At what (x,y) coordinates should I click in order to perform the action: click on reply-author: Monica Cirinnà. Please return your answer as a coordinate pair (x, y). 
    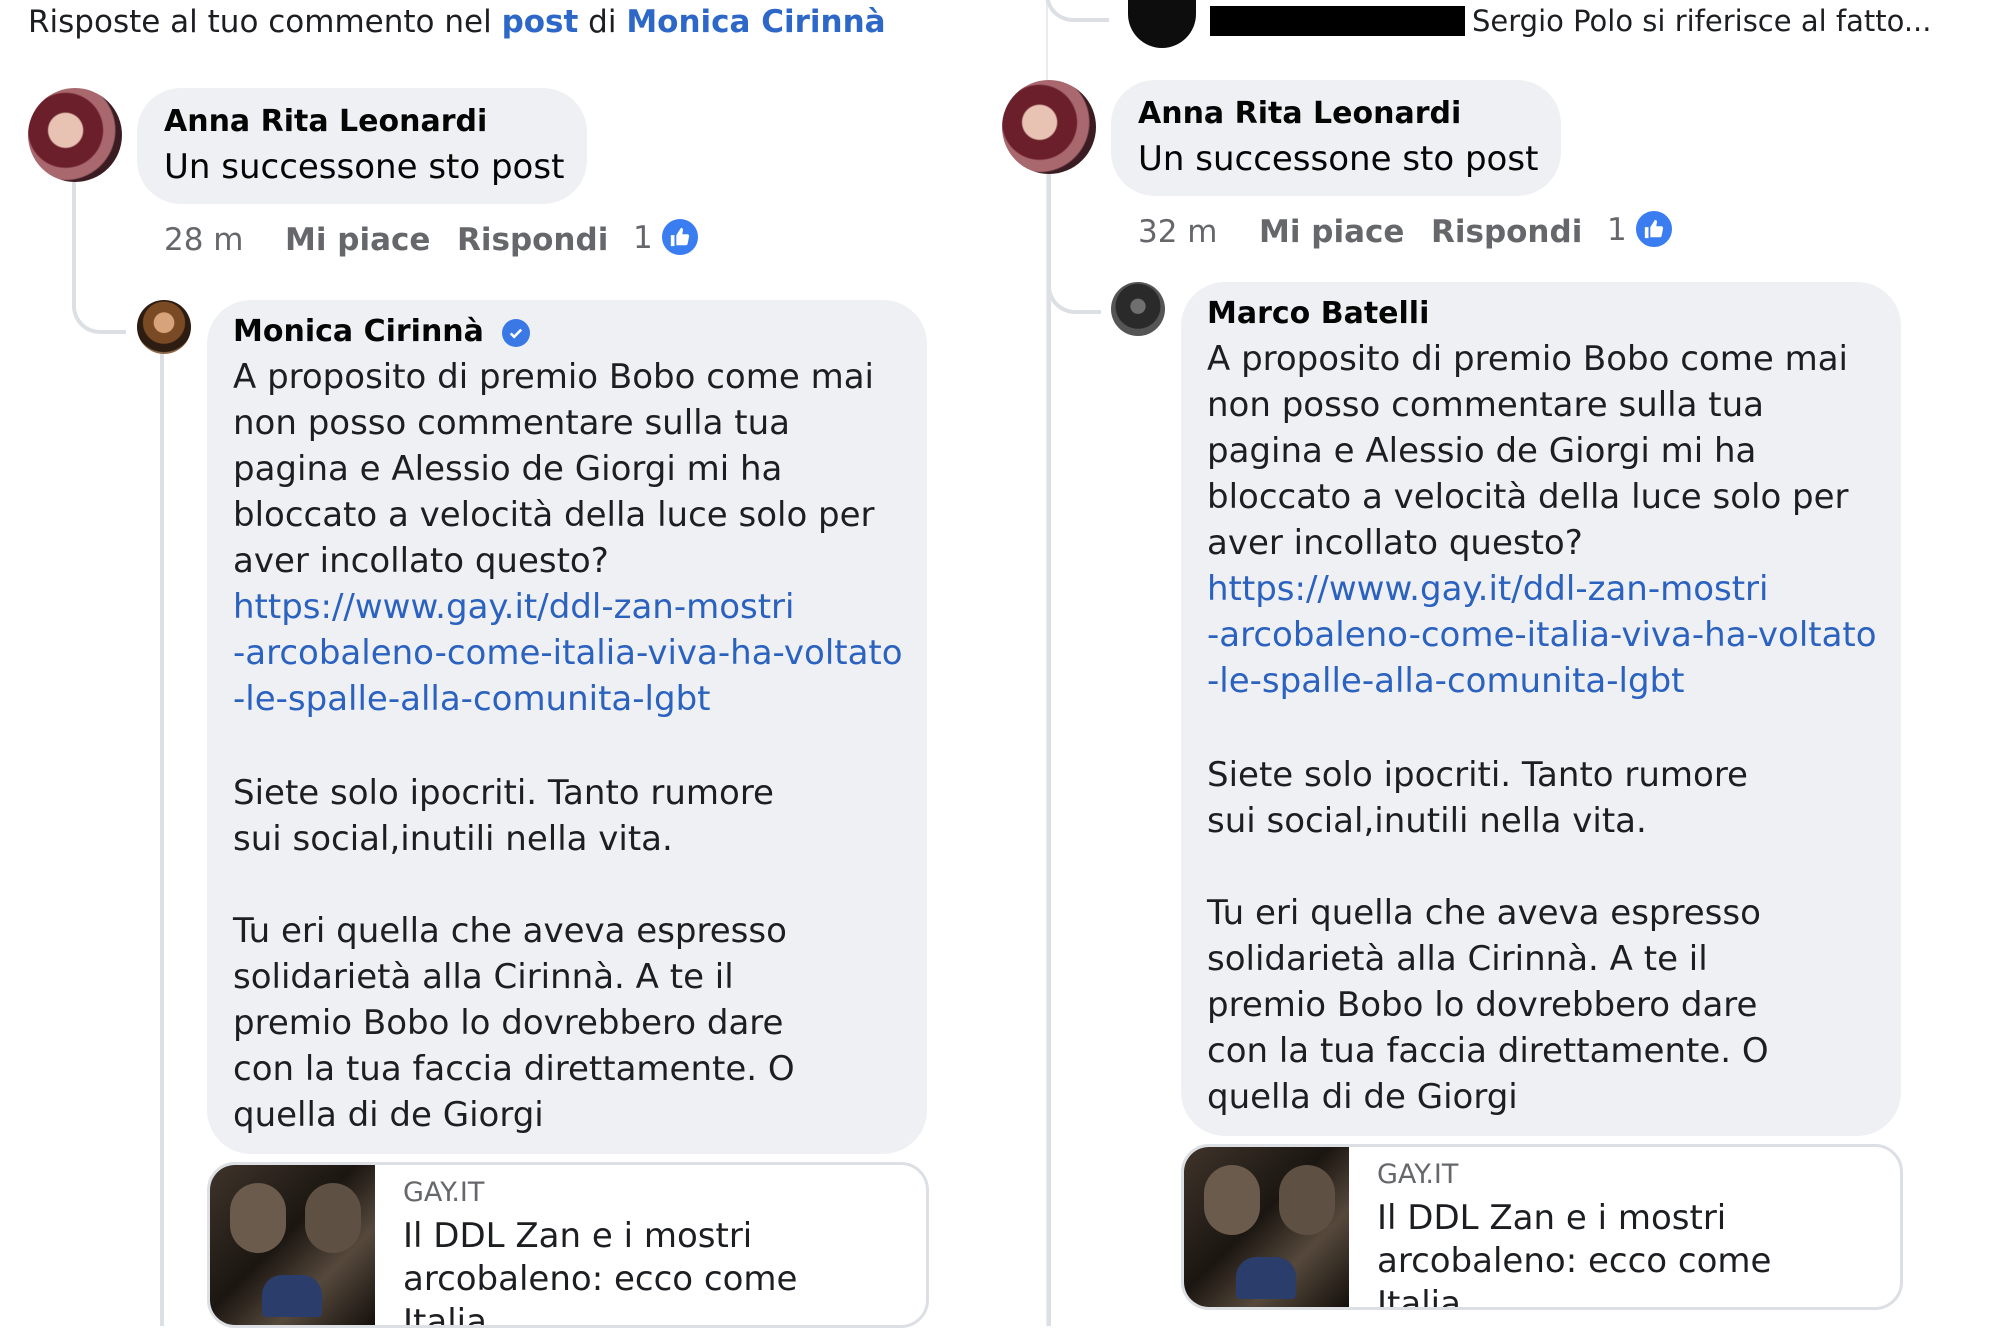
    Looking at the image, I should click on (382, 331).